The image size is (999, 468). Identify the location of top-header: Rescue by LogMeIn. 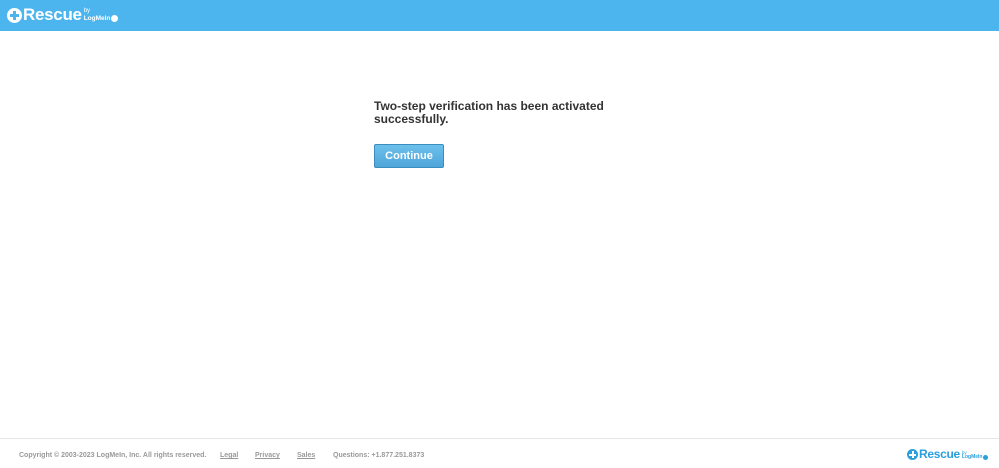
(499, 15).